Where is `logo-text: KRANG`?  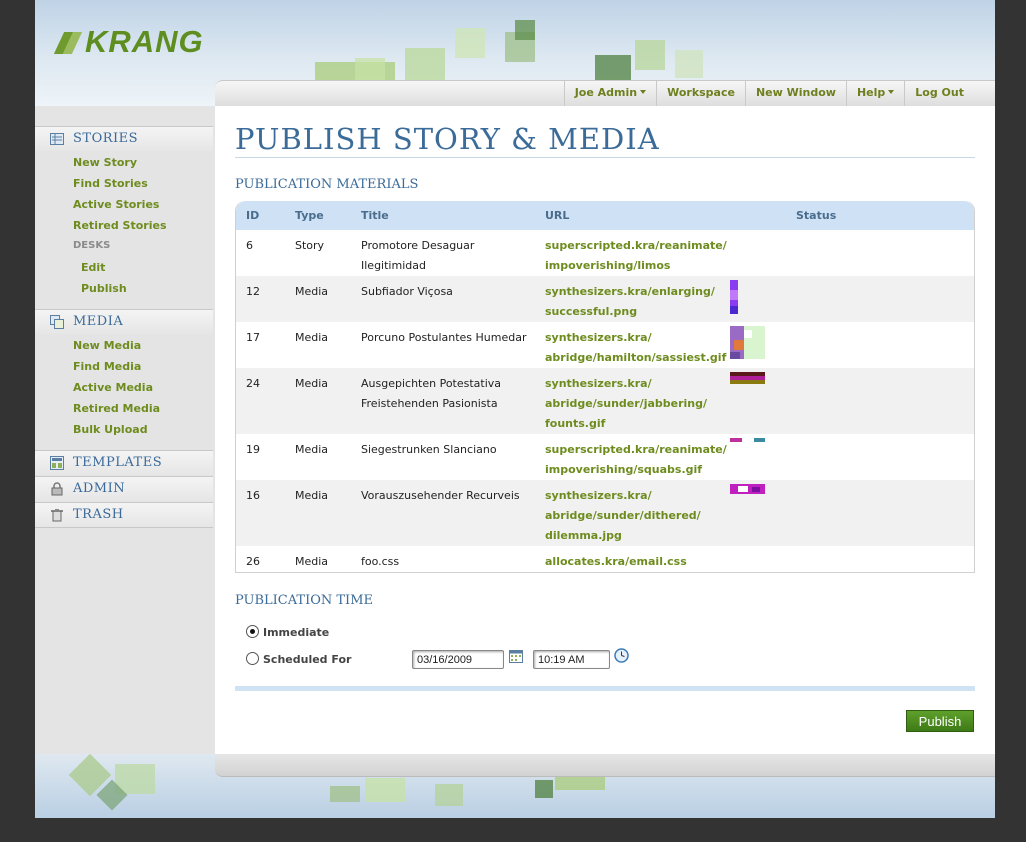 logo-text: KRANG is located at coordinates (144, 41).